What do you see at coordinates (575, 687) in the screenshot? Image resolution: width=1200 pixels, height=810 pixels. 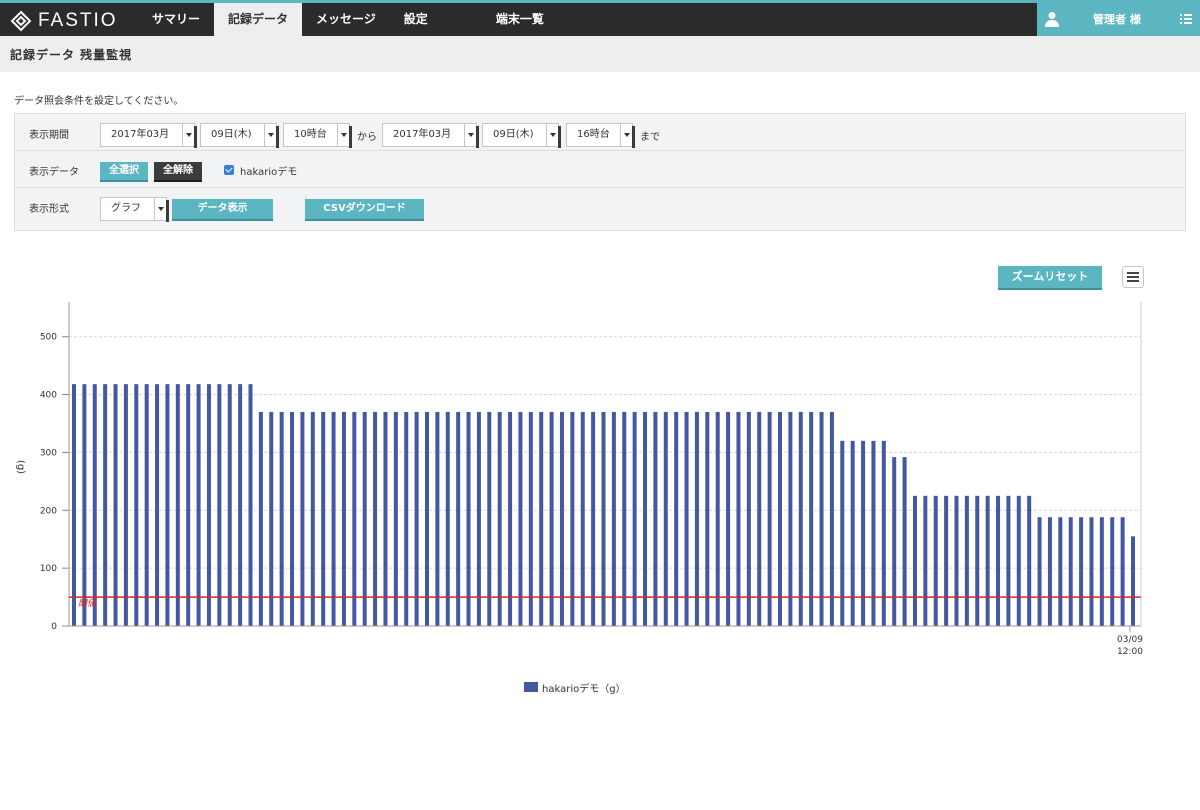 I see `chart-legend: hakarioデモ（g）` at bounding box center [575, 687].